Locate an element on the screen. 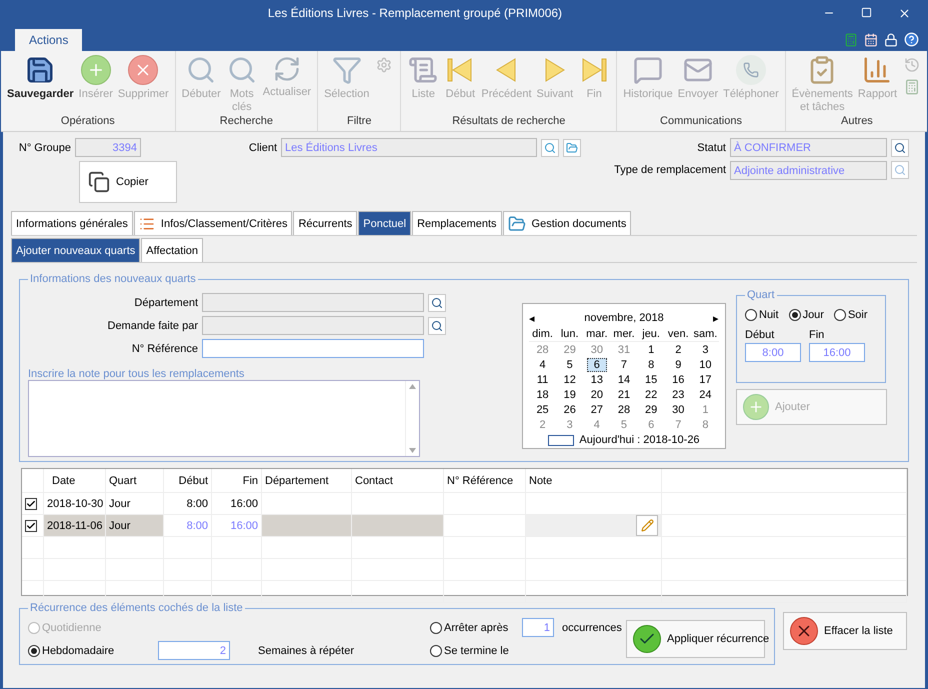 This screenshot has height=689, width=928. calendar-day: 26 is located at coordinates (569, 410).